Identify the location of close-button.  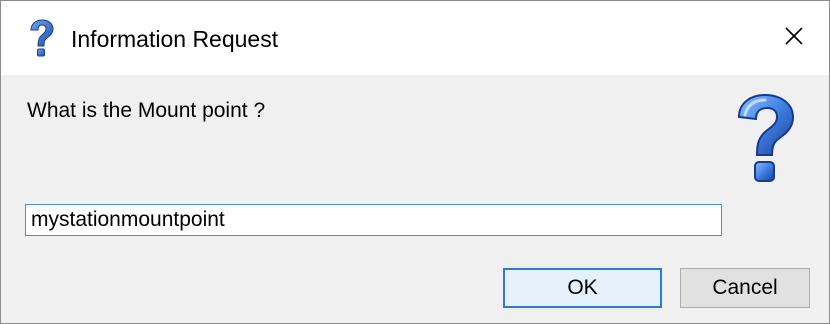
(794, 38).